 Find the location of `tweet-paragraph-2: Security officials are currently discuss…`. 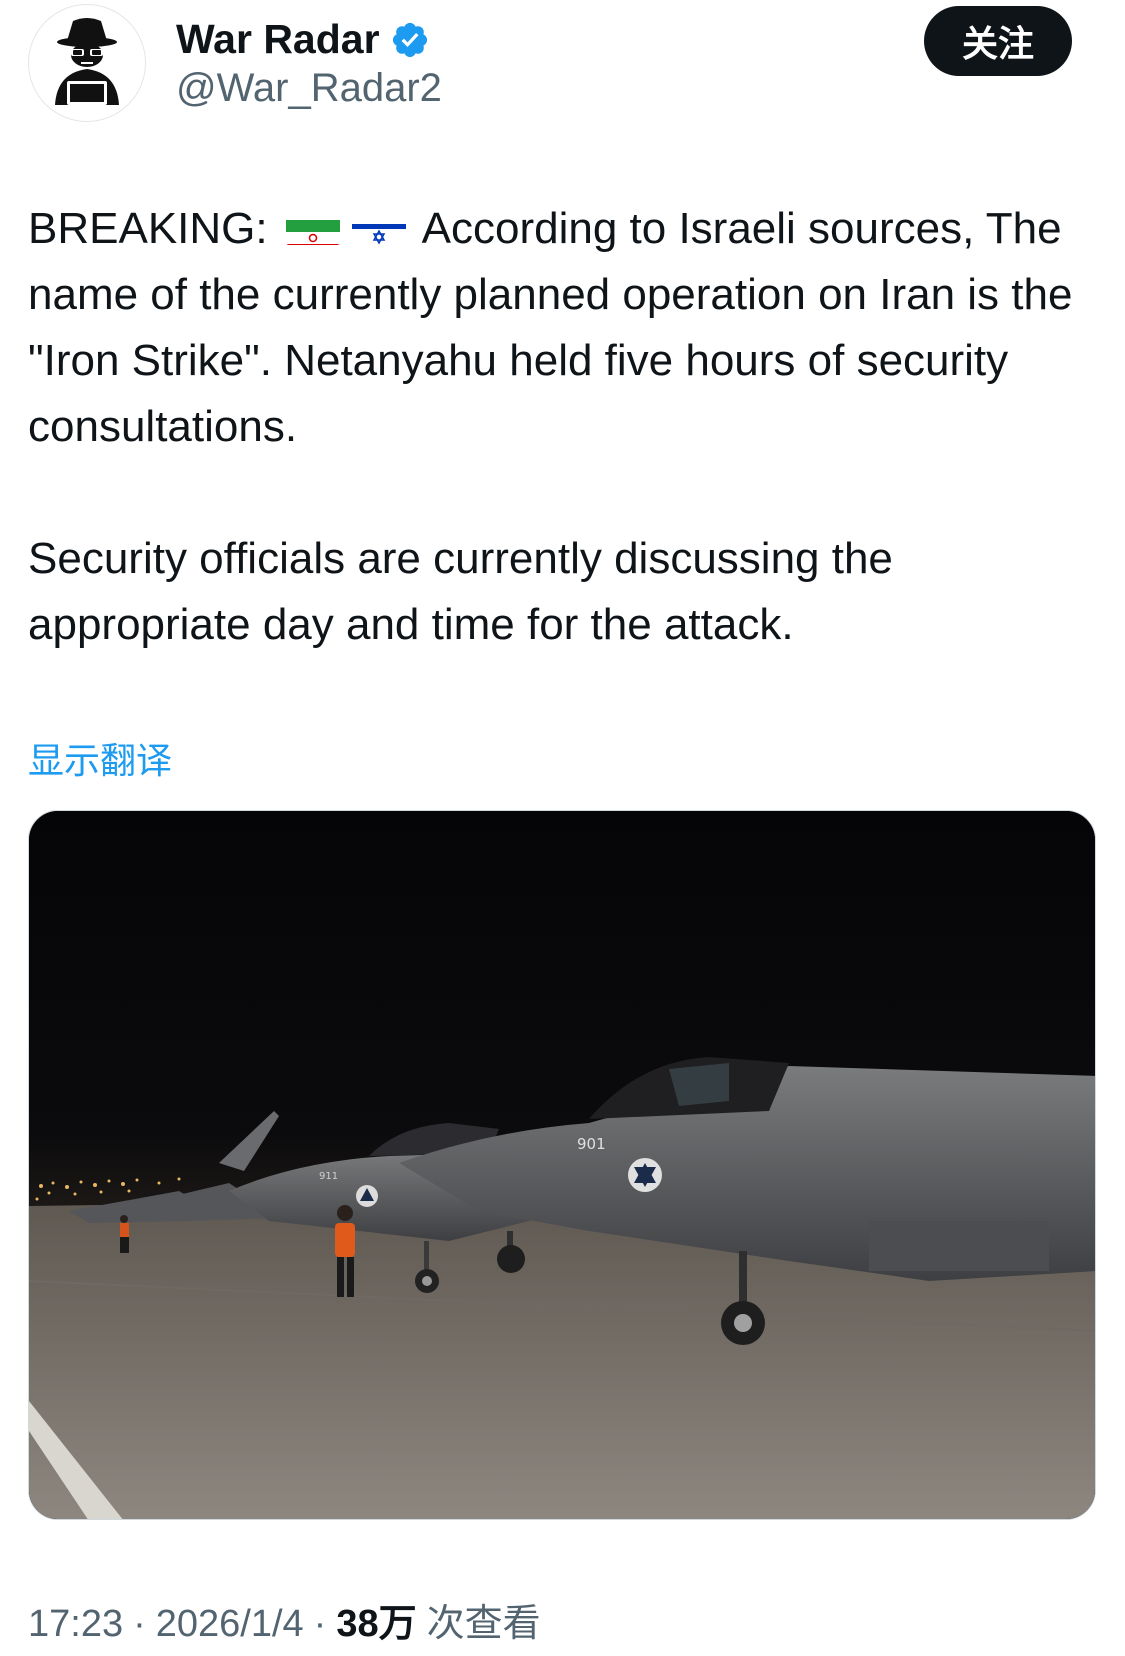

tweet-paragraph-2: Security officials are currently discuss… is located at coordinates (460, 591).